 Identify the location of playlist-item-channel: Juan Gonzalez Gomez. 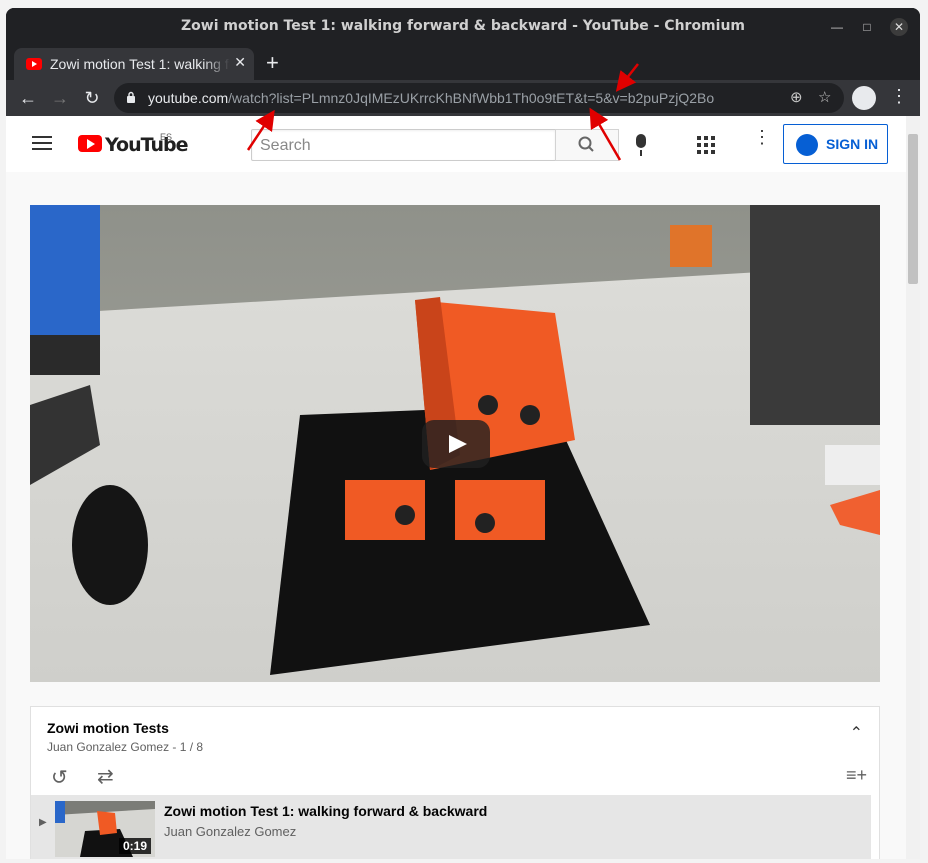
(230, 831).